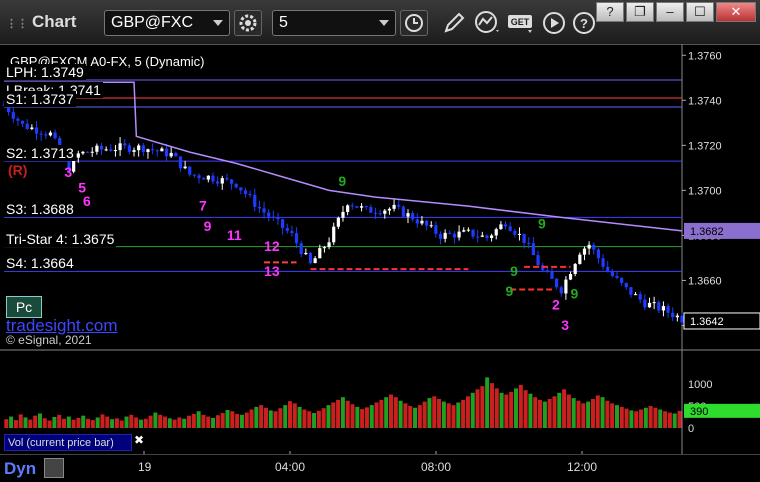  I want to click on y-tick-label: 1.3740, so click(705, 101).